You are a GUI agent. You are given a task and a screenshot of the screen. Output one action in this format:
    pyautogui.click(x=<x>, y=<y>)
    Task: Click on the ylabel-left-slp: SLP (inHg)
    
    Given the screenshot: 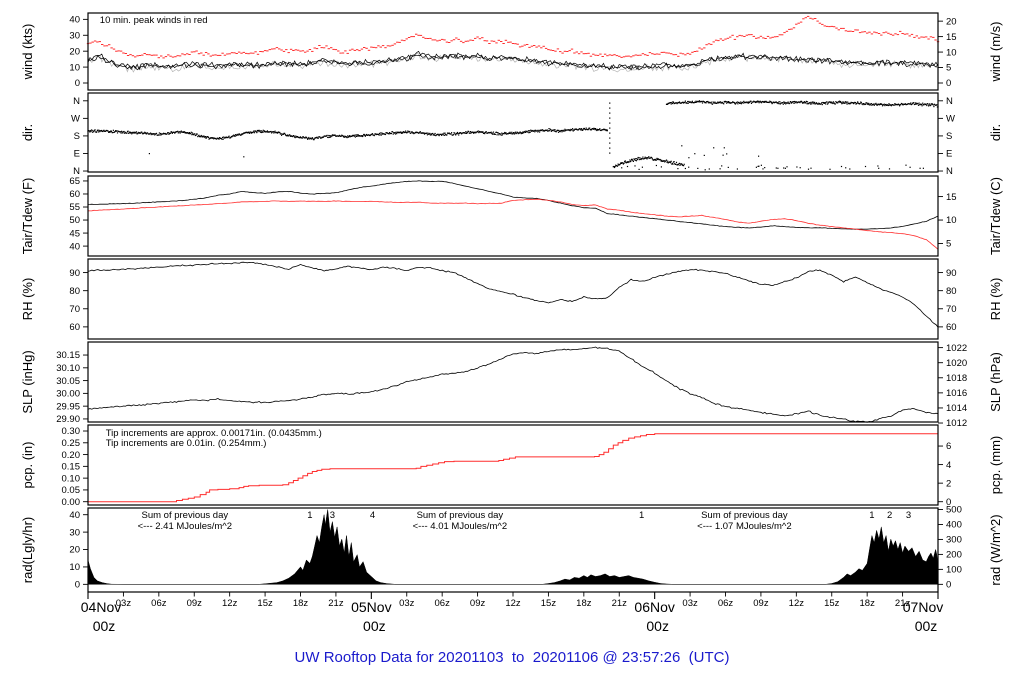 What is the action you would take?
    pyautogui.click(x=27, y=381)
    